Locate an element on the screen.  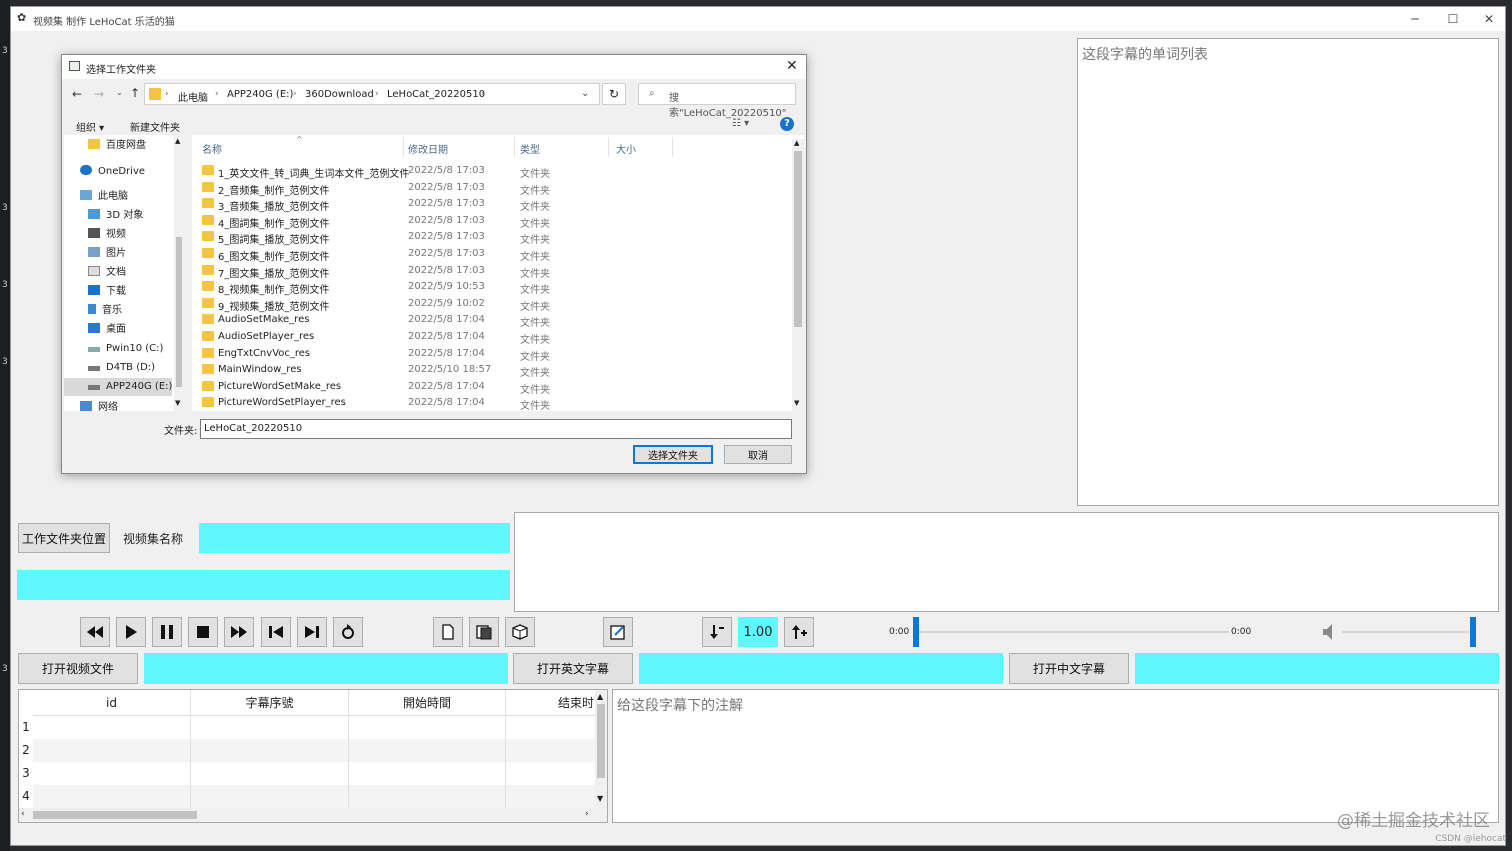
volume-slider is located at coordinates (1409, 632).